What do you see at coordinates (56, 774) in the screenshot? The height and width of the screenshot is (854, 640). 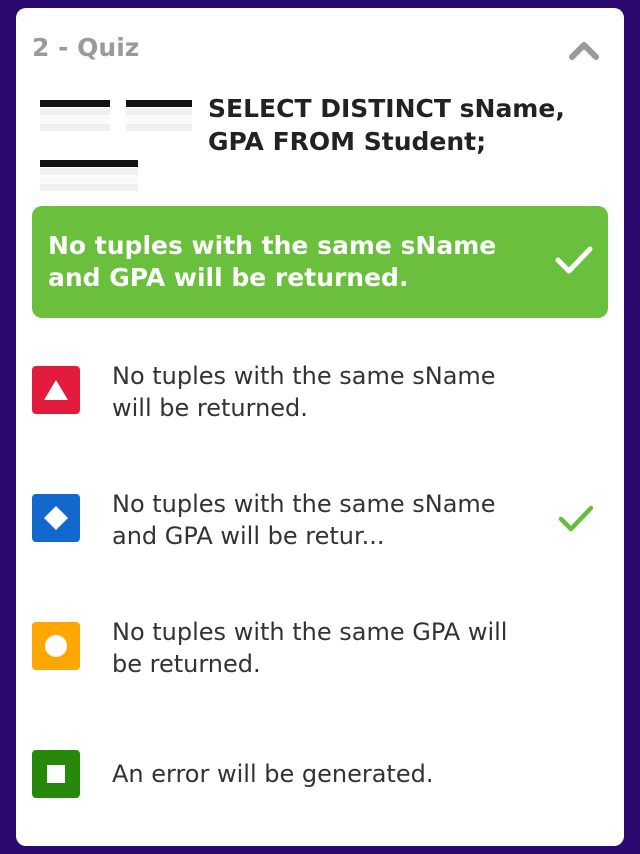 I see `square-icon` at bounding box center [56, 774].